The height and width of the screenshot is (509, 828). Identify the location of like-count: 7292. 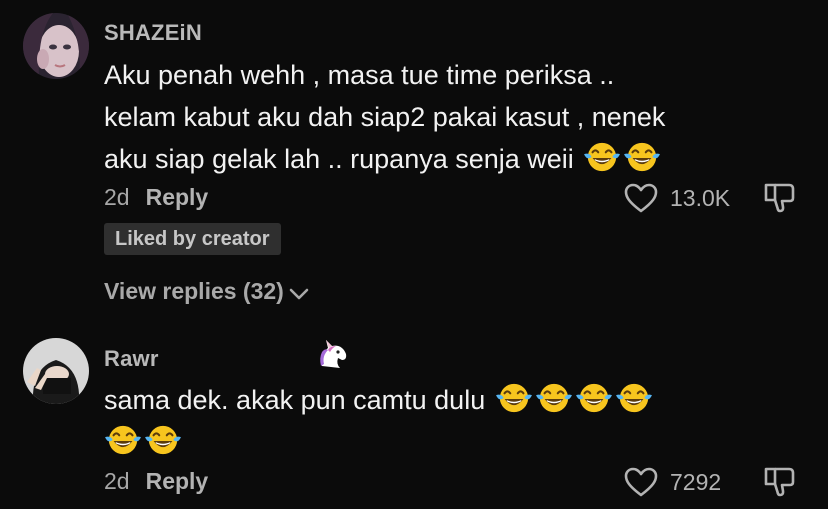
(696, 481).